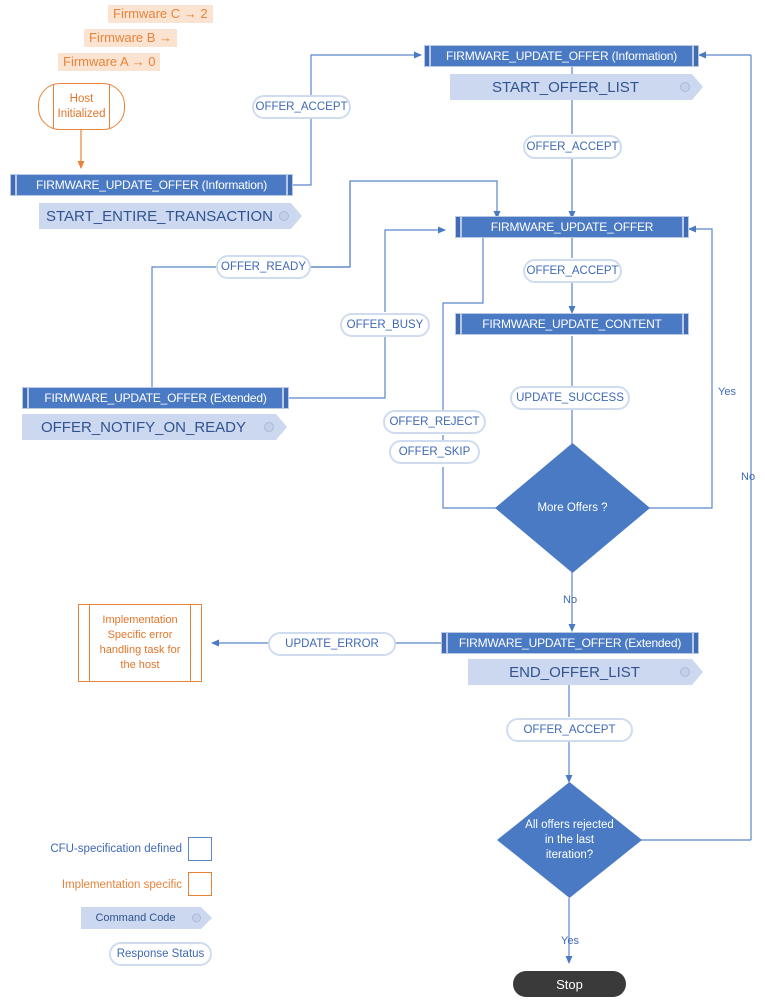 The height and width of the screenshot is (1001, 765). I want to click on response-label: UPDATE_SUCCESS, so click(570, 398).